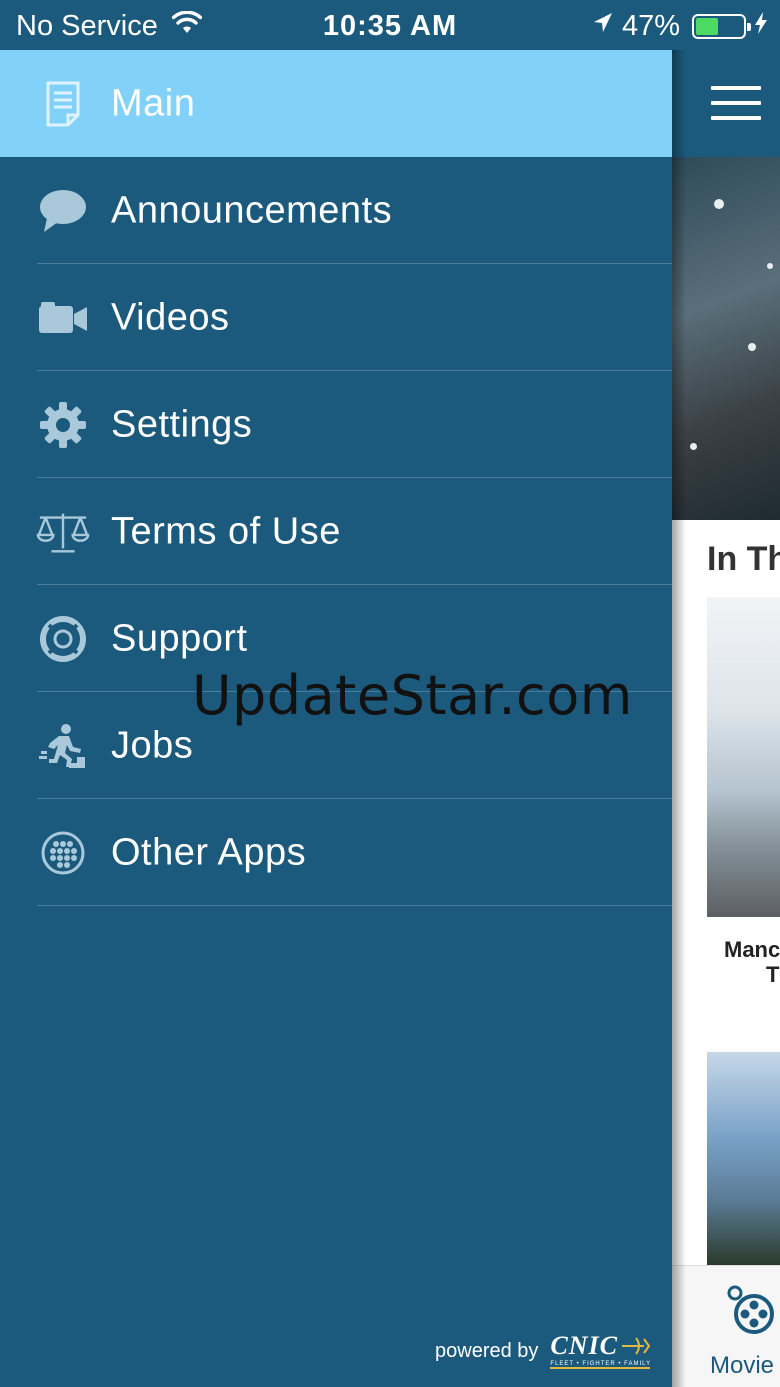 The height and width of the screenshot is (1387, 780). Describe the element at coordinates (63, 639) in the screenshot. I see `lifebuoy-icon` at that location.